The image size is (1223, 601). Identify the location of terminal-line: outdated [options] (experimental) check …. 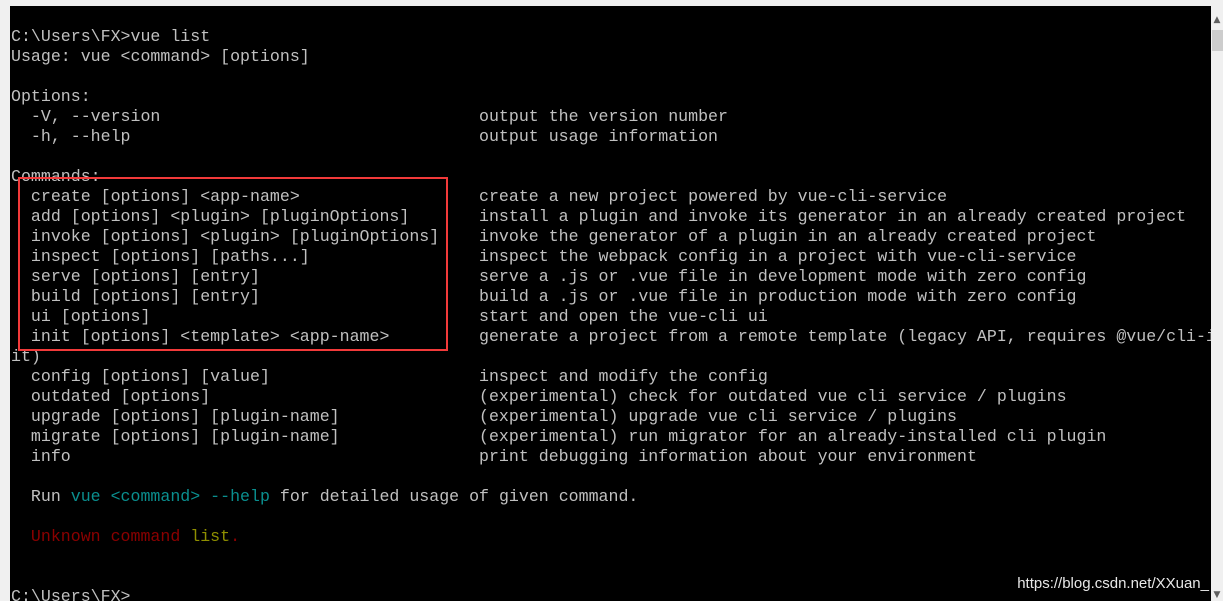
(611, 397).